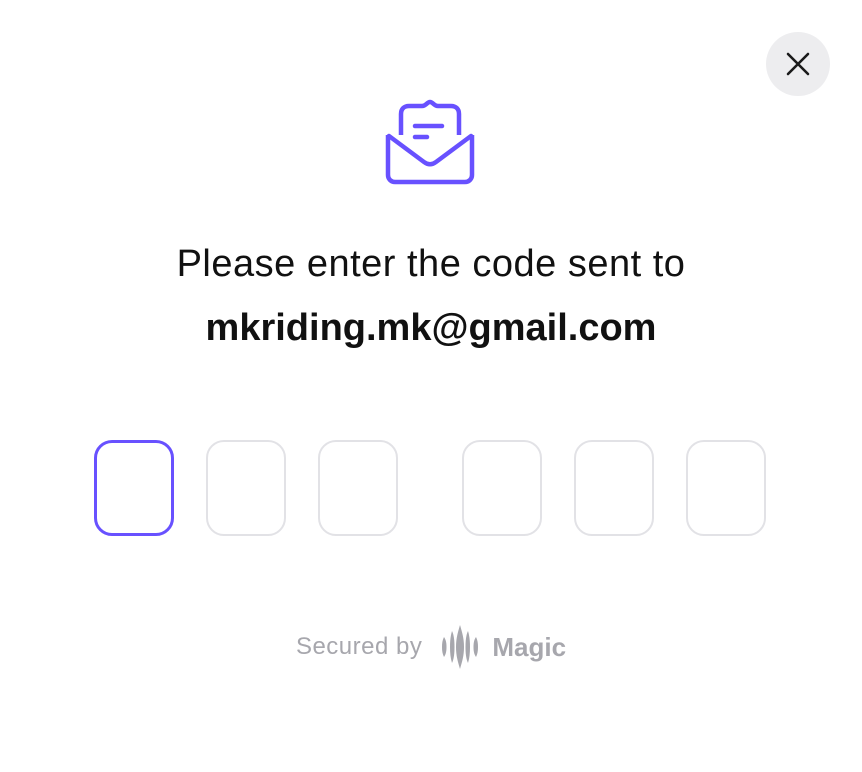 This screenshot has width=862, height=772. Describe the element at coordinates (529, 646) in the screenshot. I see `magic-brand-name: Magic` at that location.